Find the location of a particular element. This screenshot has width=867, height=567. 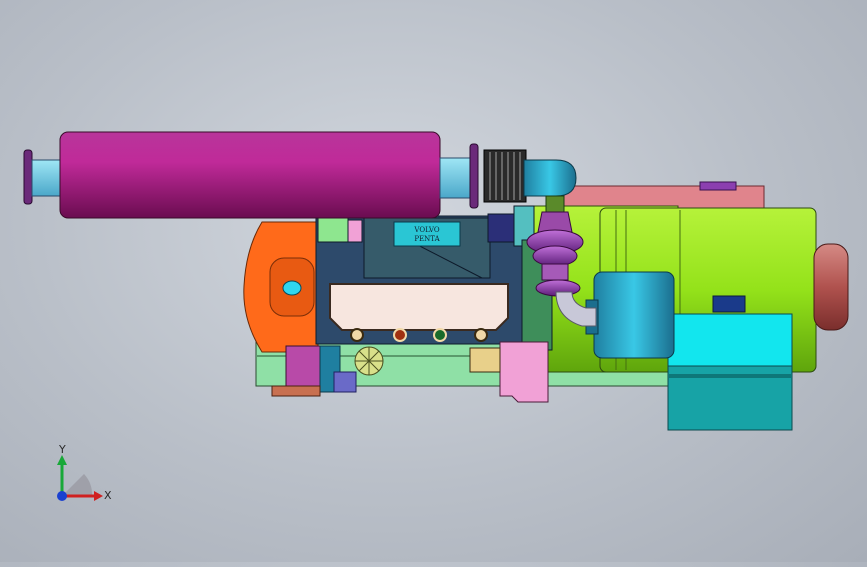

x-axis-label: X is located at coordinates (108, 495).